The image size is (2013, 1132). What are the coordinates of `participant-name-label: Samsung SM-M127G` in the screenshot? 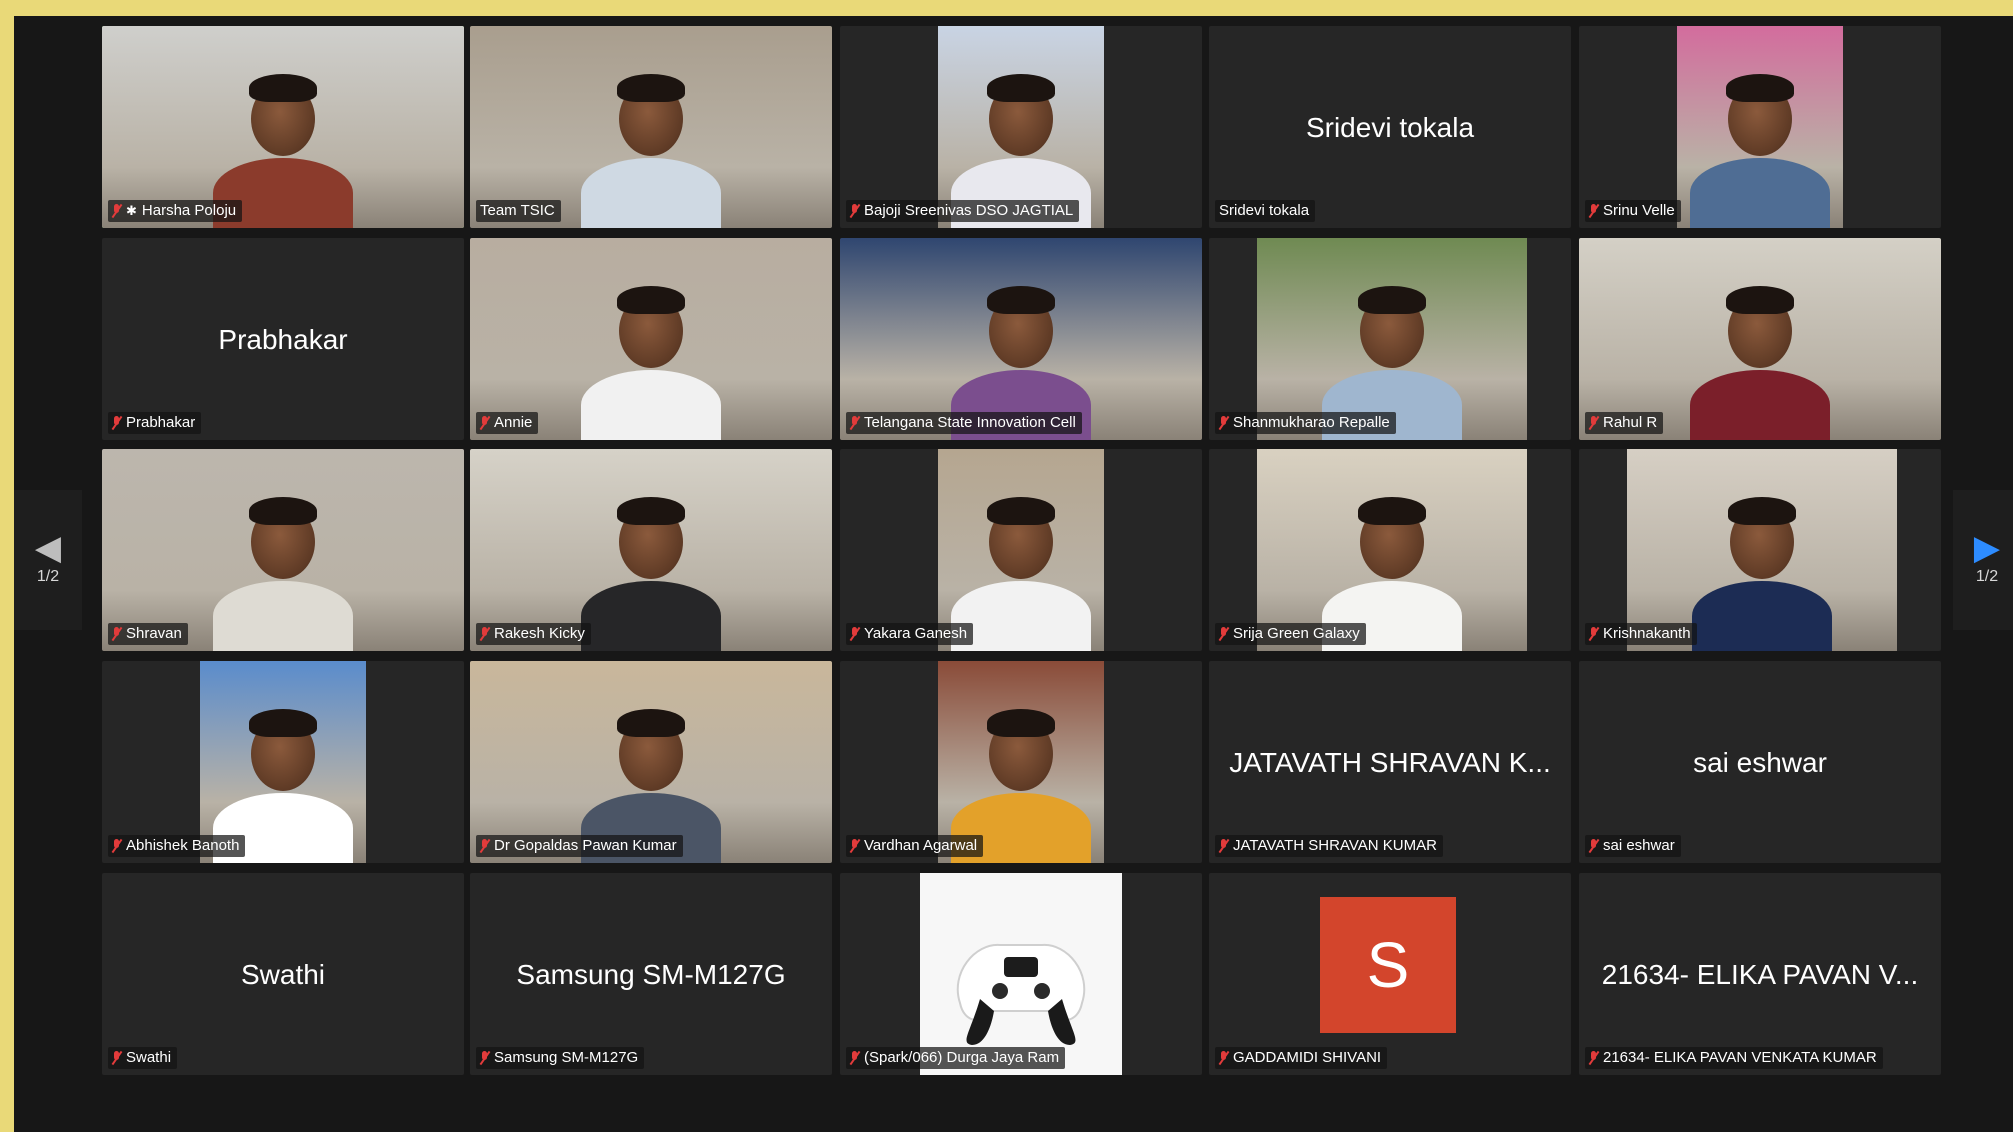 It's located at (560, 1058).